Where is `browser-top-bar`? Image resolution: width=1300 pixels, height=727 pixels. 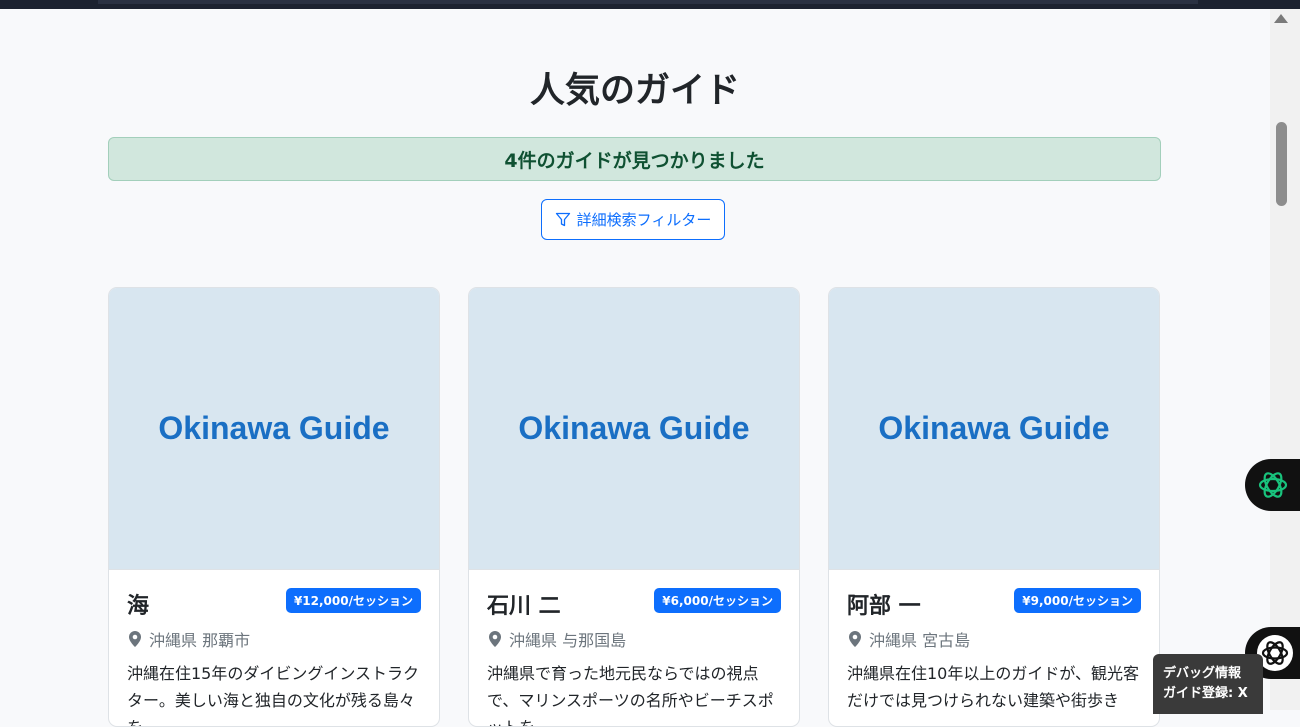 browser-top-bar is located at coordinates (650, 4).